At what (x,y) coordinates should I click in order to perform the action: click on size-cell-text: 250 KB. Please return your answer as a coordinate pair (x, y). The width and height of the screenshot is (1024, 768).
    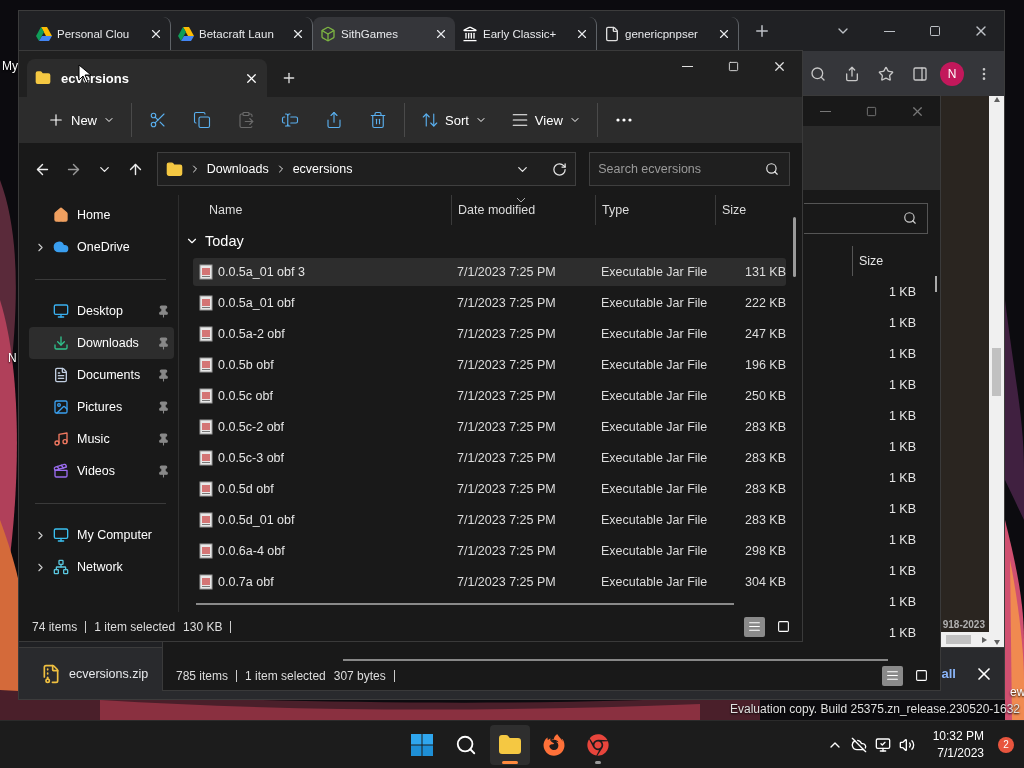
    Looking at the image, I should click on (765, 396).